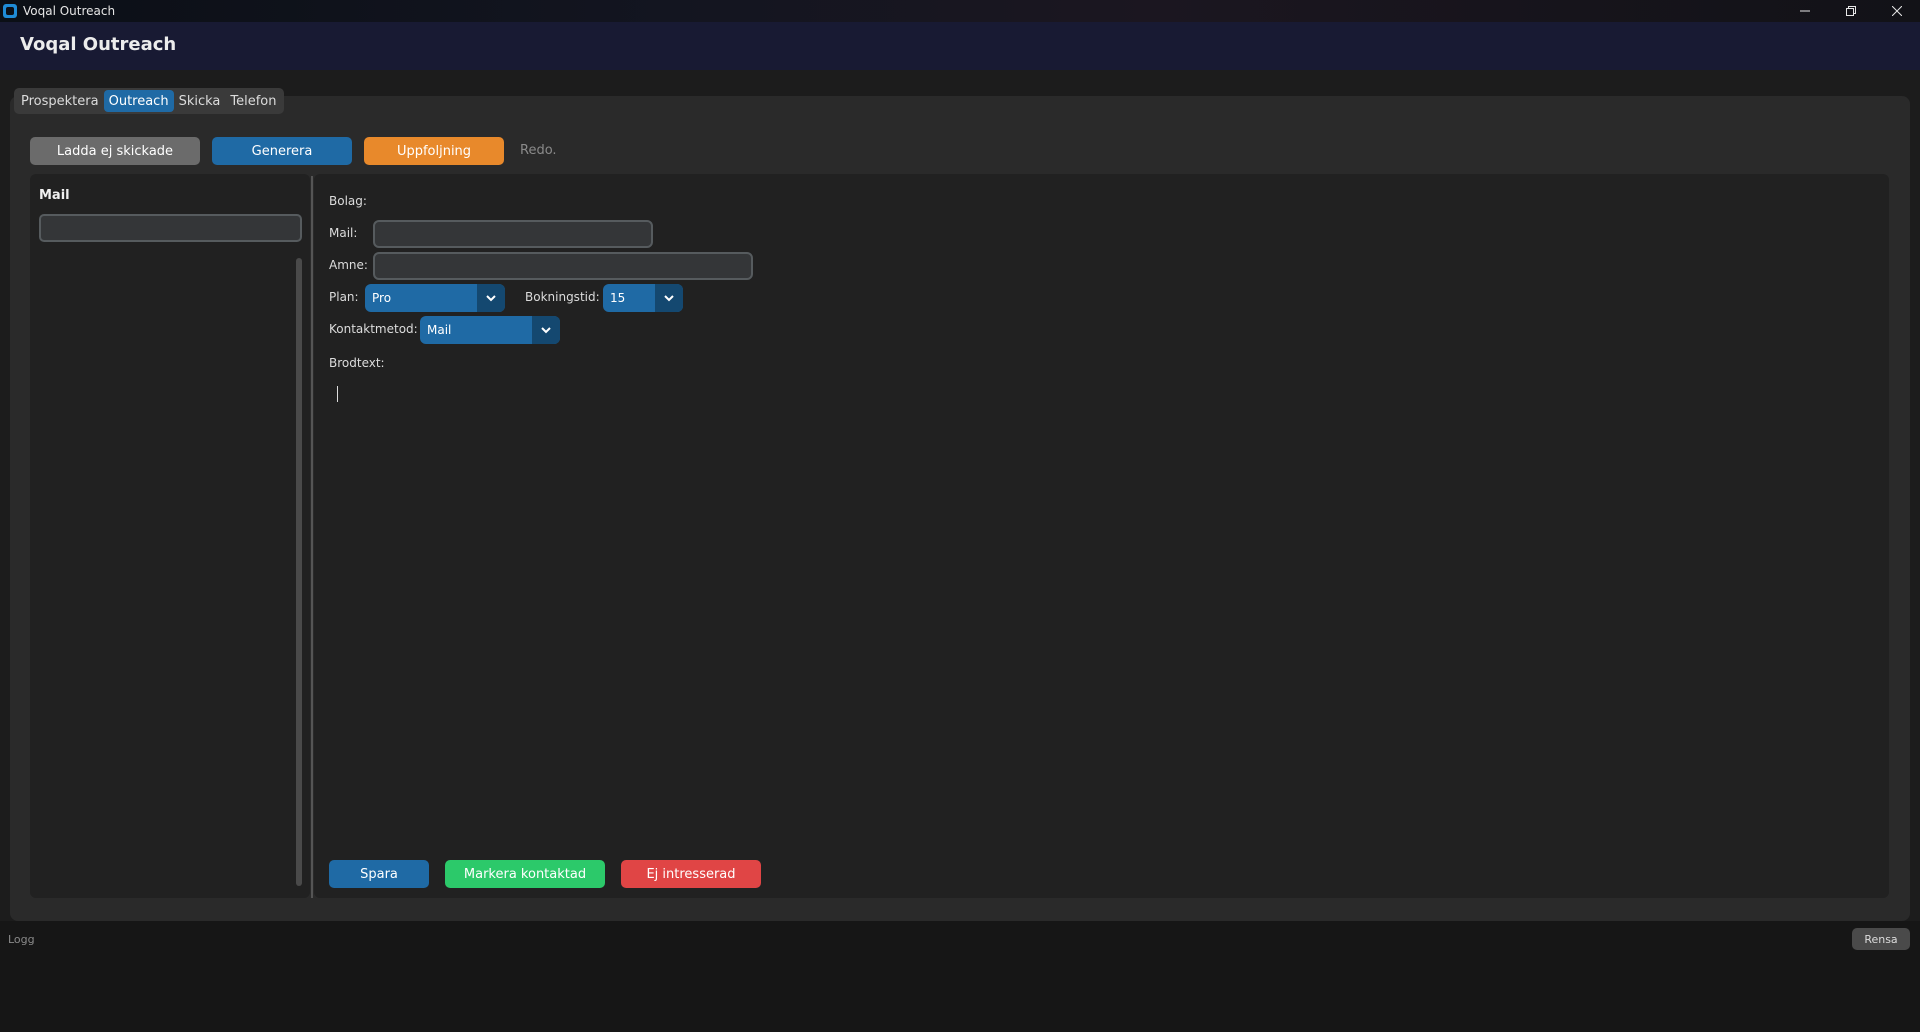  I want to click on restore-icon, so click(1851, 11).